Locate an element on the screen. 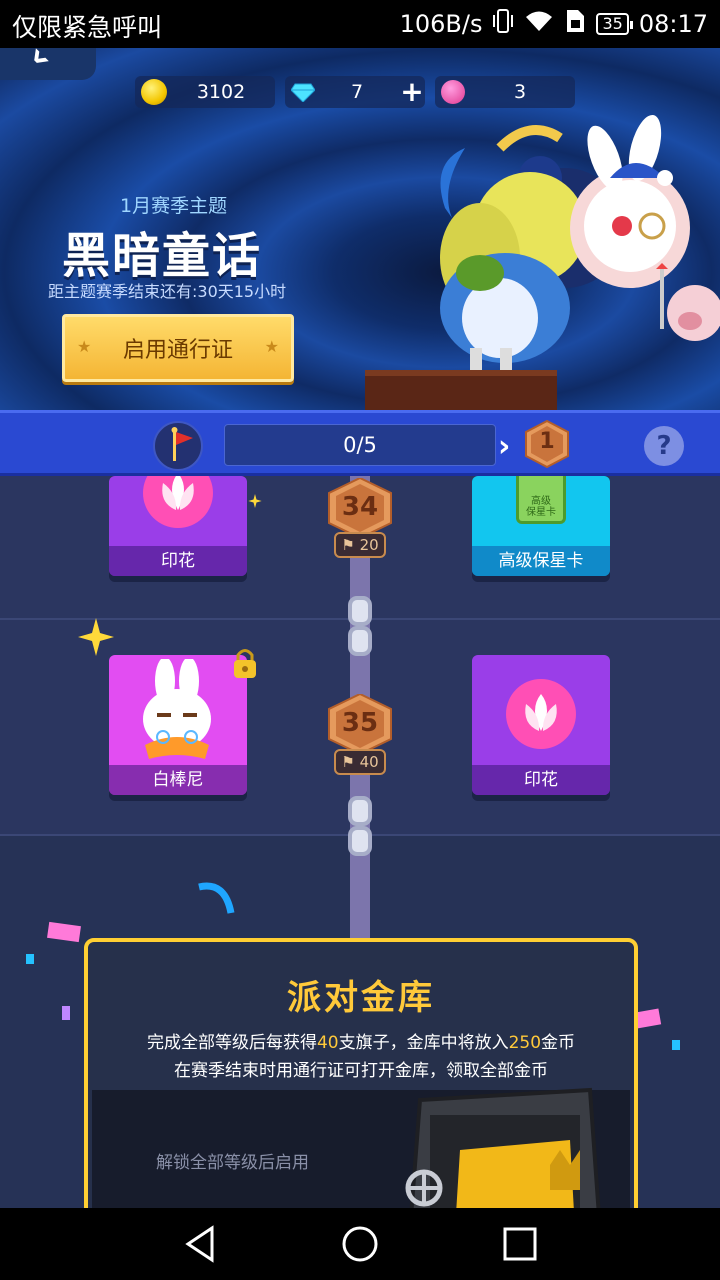  reward-label: 高级保星卡 is located at coordinates (541, 561).